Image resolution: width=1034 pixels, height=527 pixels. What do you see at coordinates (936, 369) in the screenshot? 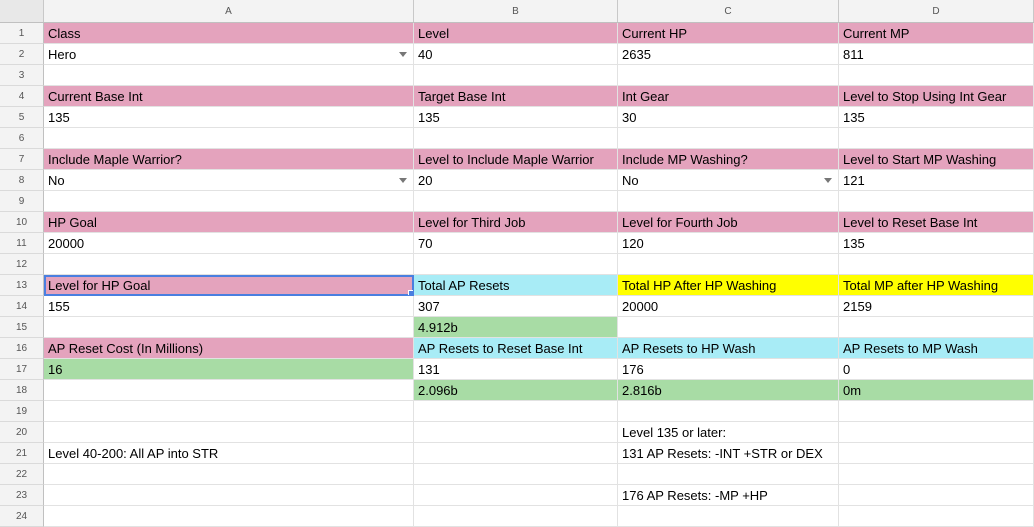
I see `cell-d17: 0` at bounding box center [936, 369].